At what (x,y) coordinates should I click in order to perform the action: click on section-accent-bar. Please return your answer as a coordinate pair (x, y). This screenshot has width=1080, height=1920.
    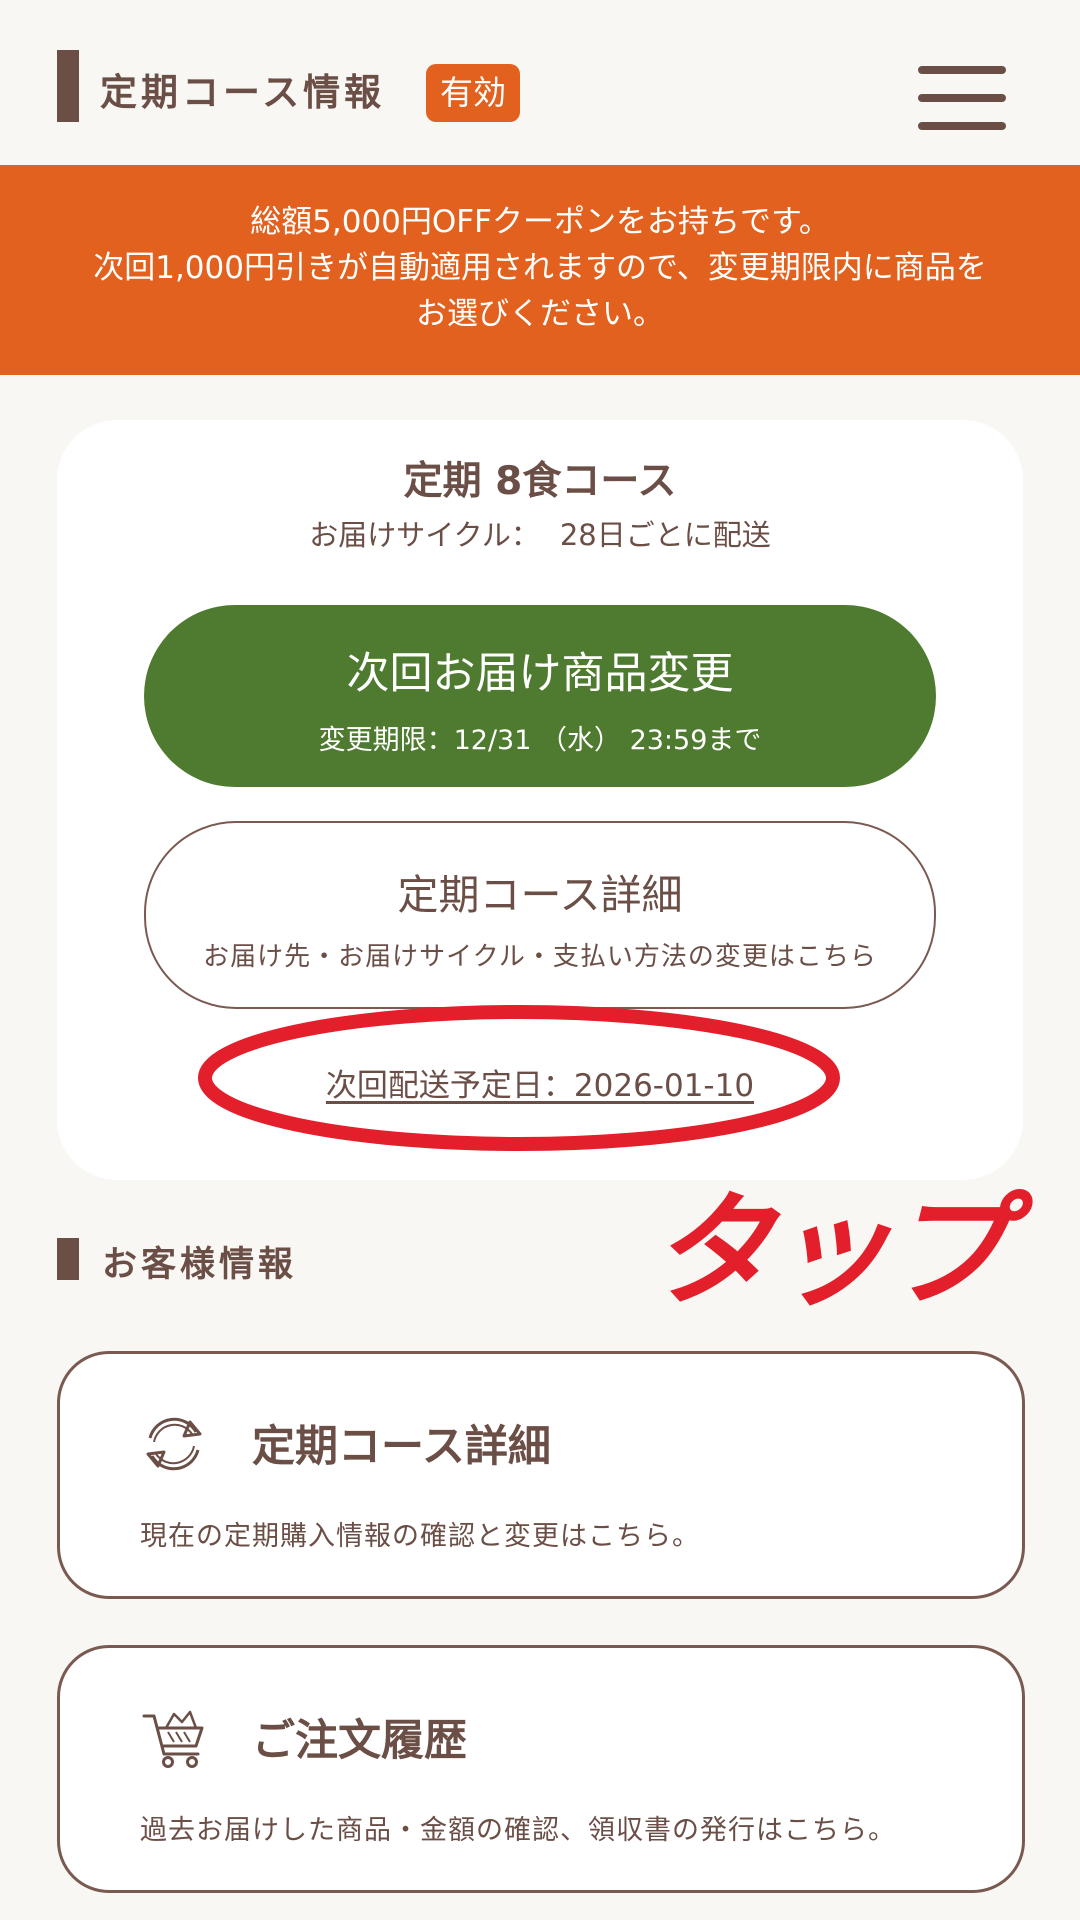
    Looking at the image, I should click on (68, 1259).